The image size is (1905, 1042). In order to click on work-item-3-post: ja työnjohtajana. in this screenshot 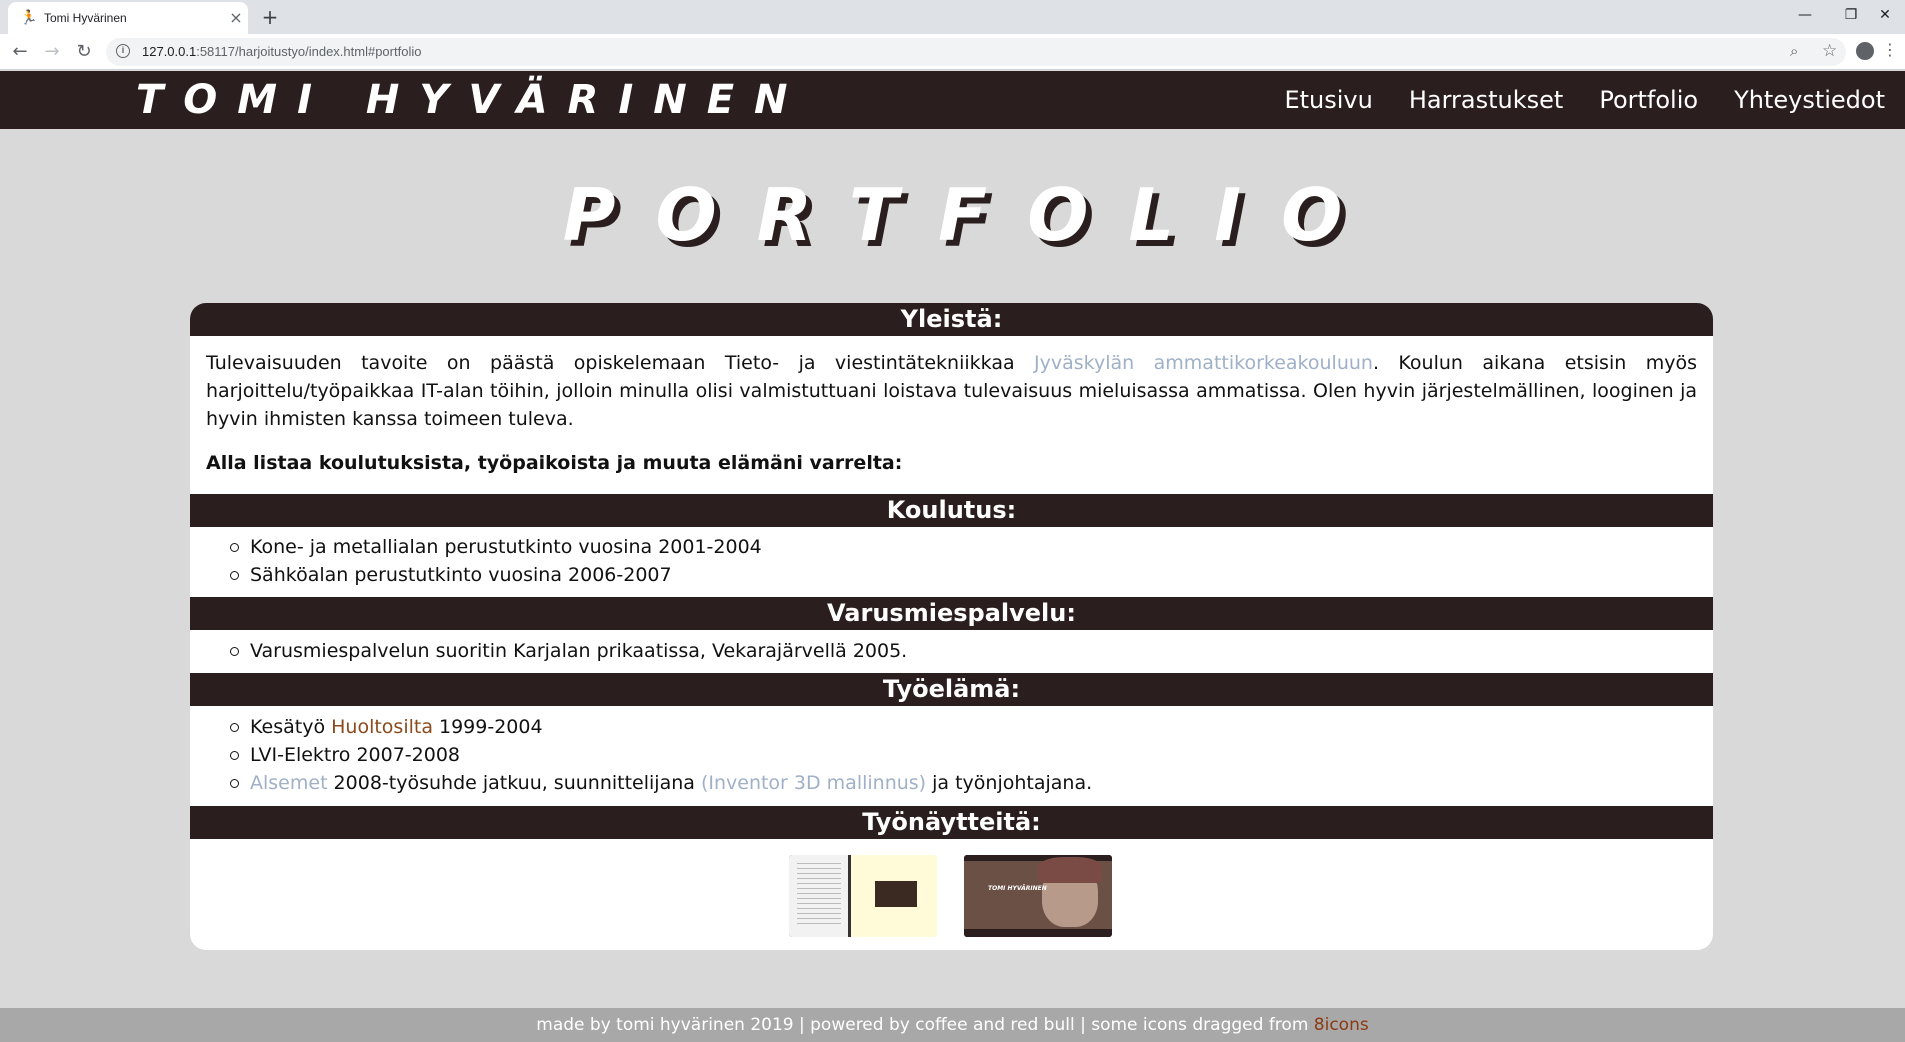, I will do `click(1009, 783)`.